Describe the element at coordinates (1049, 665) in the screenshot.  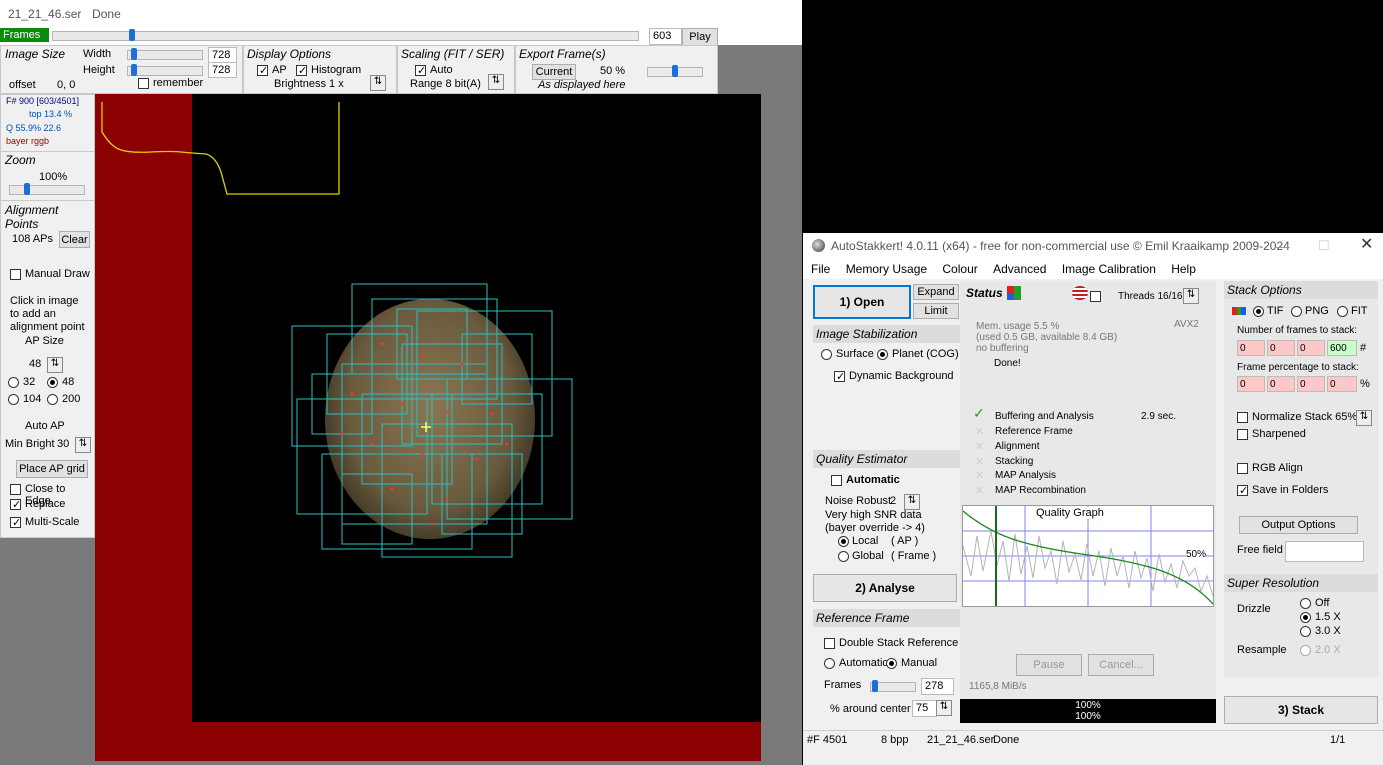
I see `pause-button: Pause` at that location.